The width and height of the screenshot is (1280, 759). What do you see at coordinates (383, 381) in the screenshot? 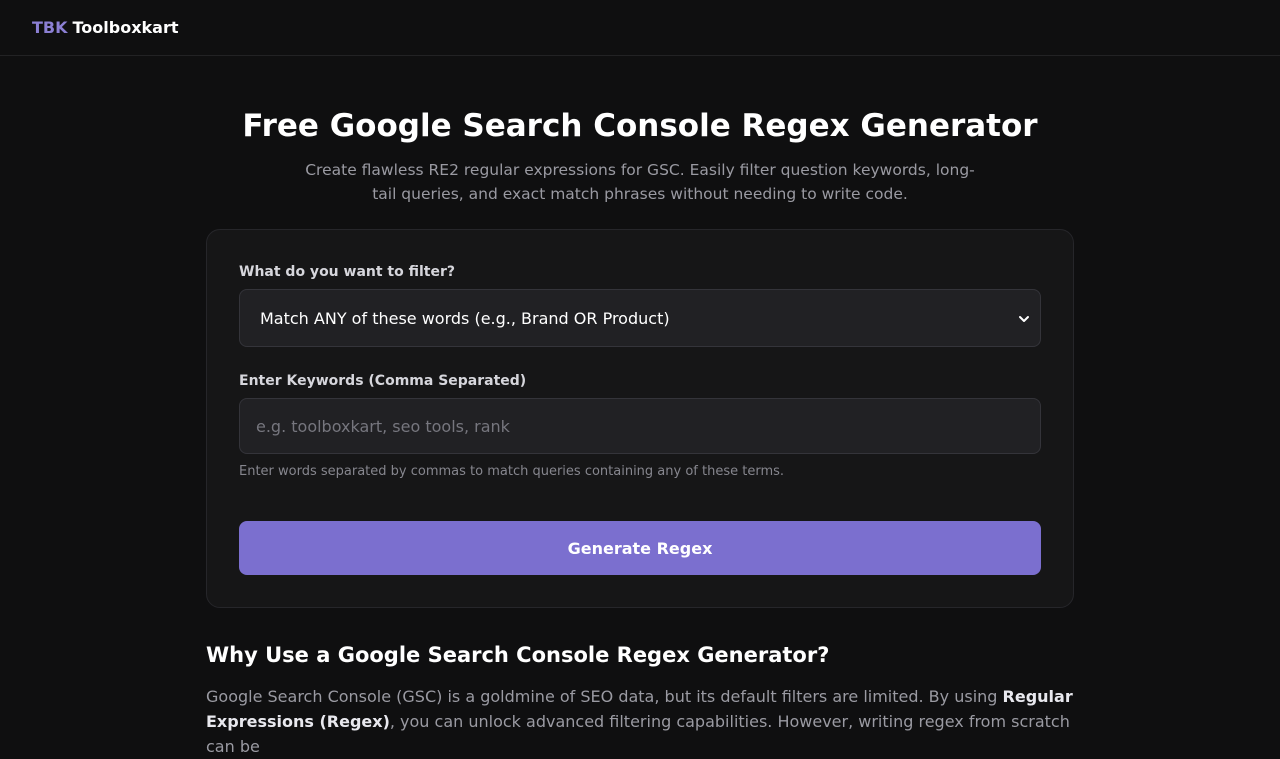
I see `keywords-label: Enter Keywords (Comma Separated)` at bounding box center [383, 381].